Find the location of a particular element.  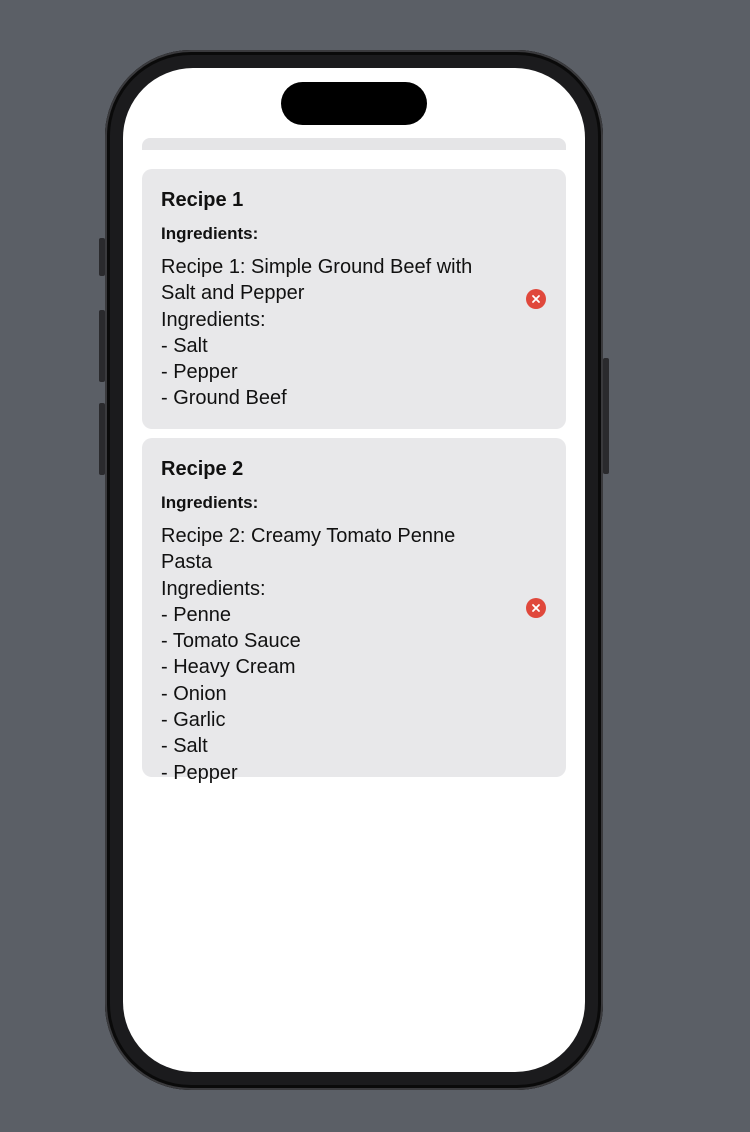

power-button is located at coordinates (606, 416).